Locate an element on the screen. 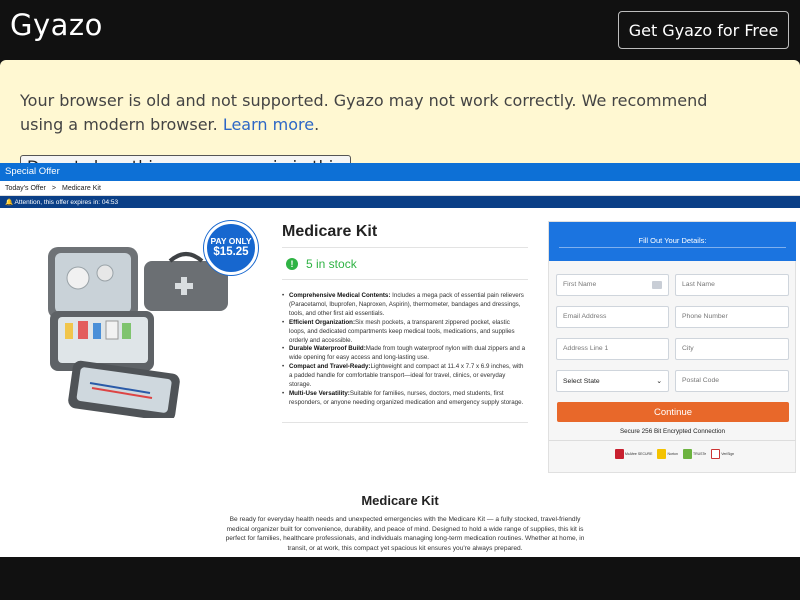 The height and width of the screenshot is (600, 800). breadcrumb-item: Medicare Kit is located at coordinates (81, 188).